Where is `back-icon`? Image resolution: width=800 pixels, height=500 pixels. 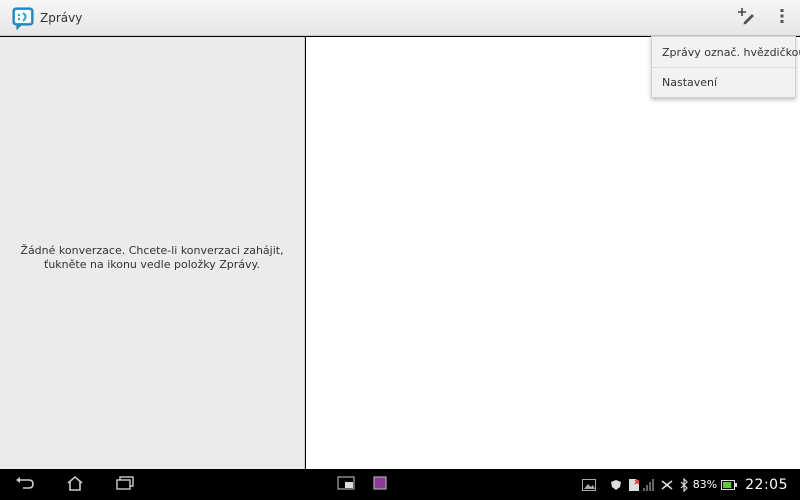
back-icon is located at coordinates (25, 484).